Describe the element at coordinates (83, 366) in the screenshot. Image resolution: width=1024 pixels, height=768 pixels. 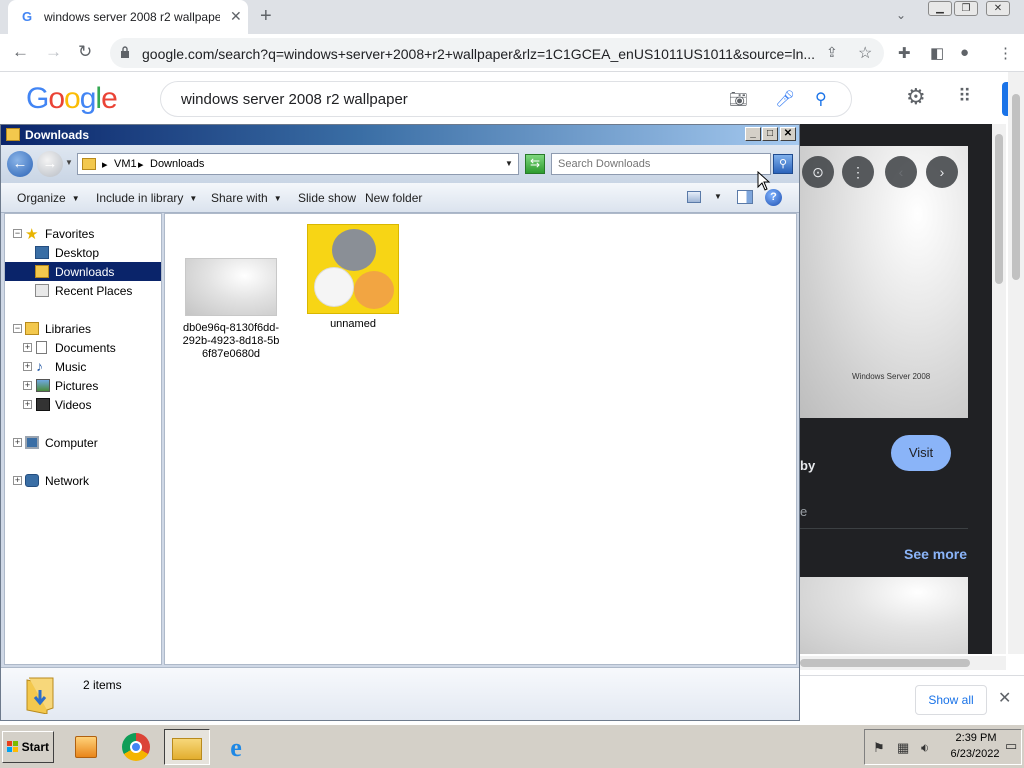
I see `nav-item-music: + ♪ Music` at that location.